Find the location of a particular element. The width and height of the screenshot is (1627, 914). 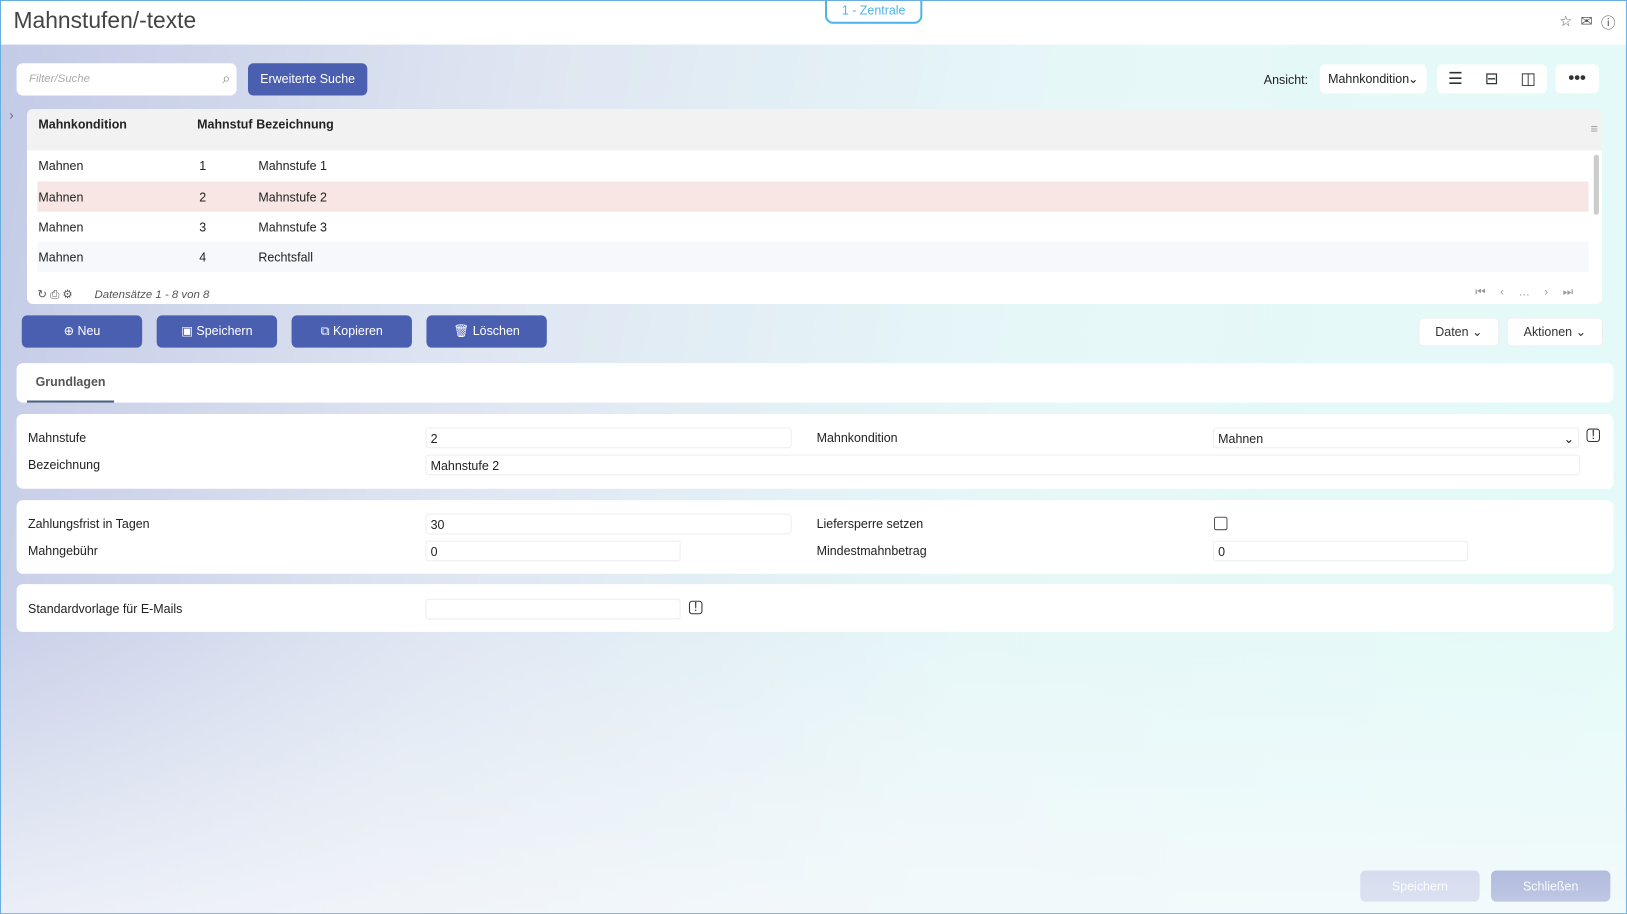

bezeichnung-input: Mahnstufe 2 is located at coordinates (1003, 465).